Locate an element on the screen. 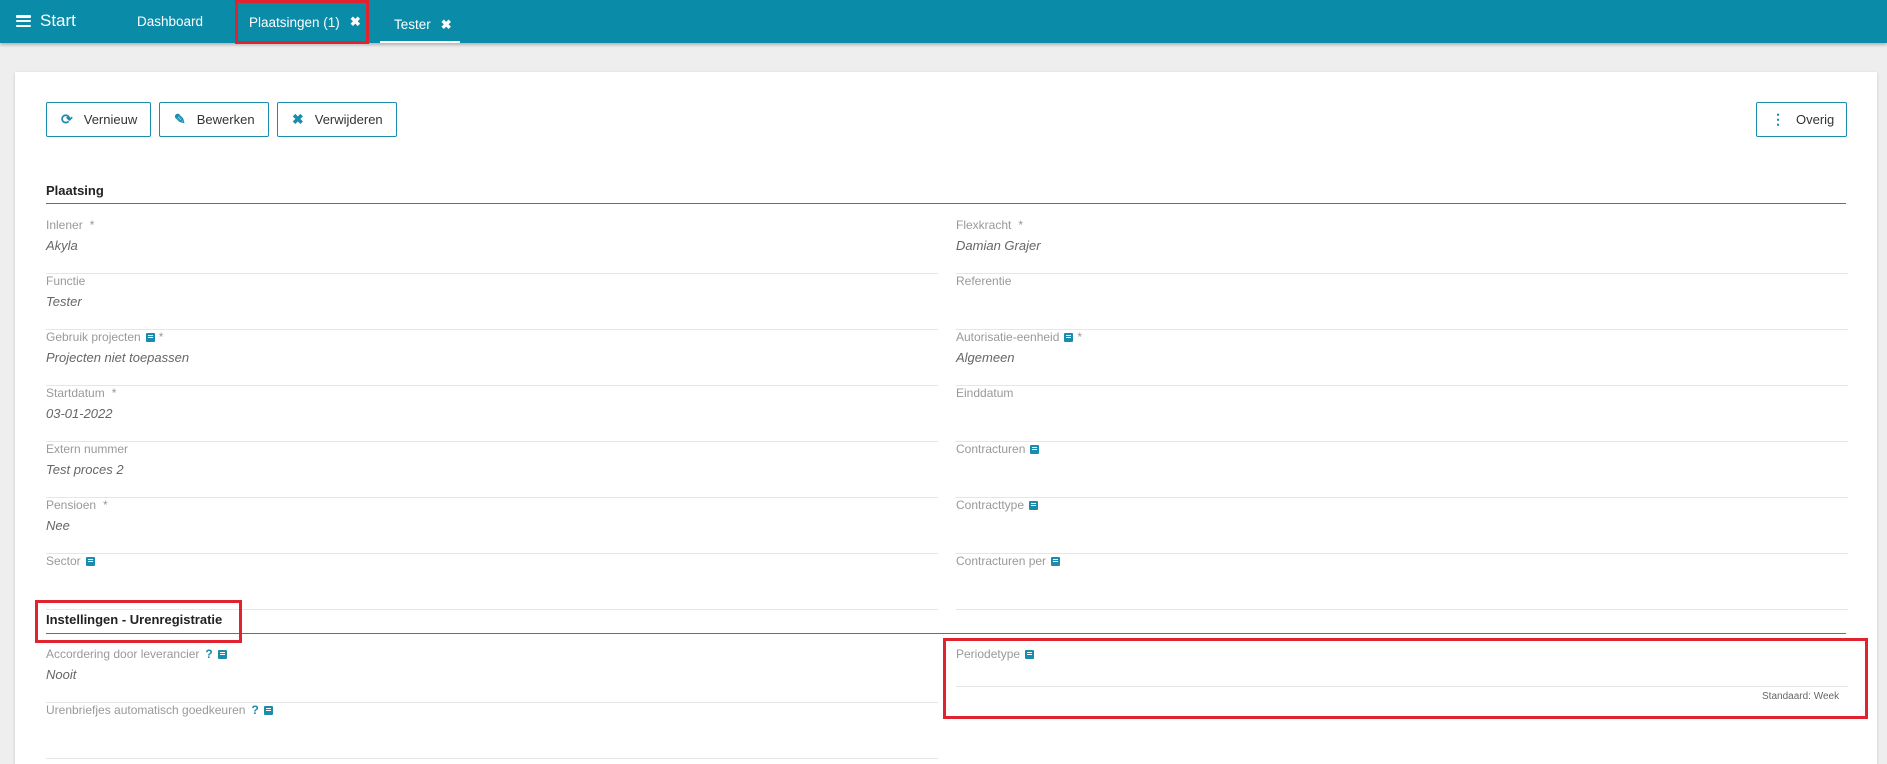  field-value: Test proces 2 is located at coordinates (85, 469).